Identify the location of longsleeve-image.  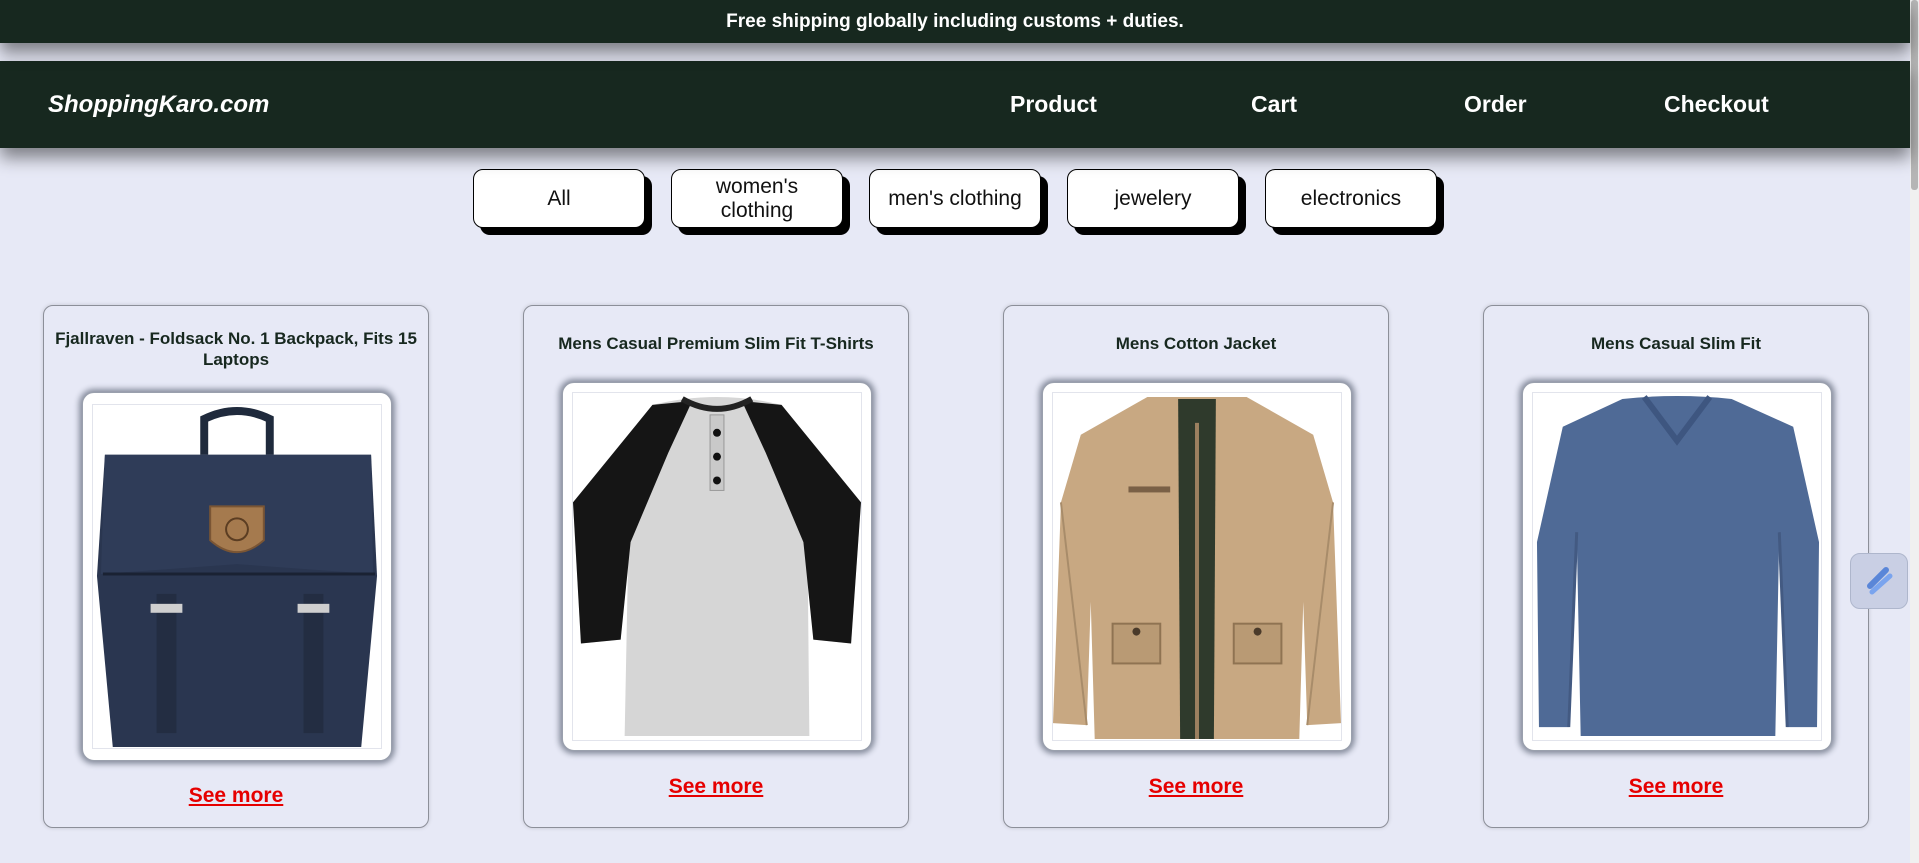
(1677, 566).